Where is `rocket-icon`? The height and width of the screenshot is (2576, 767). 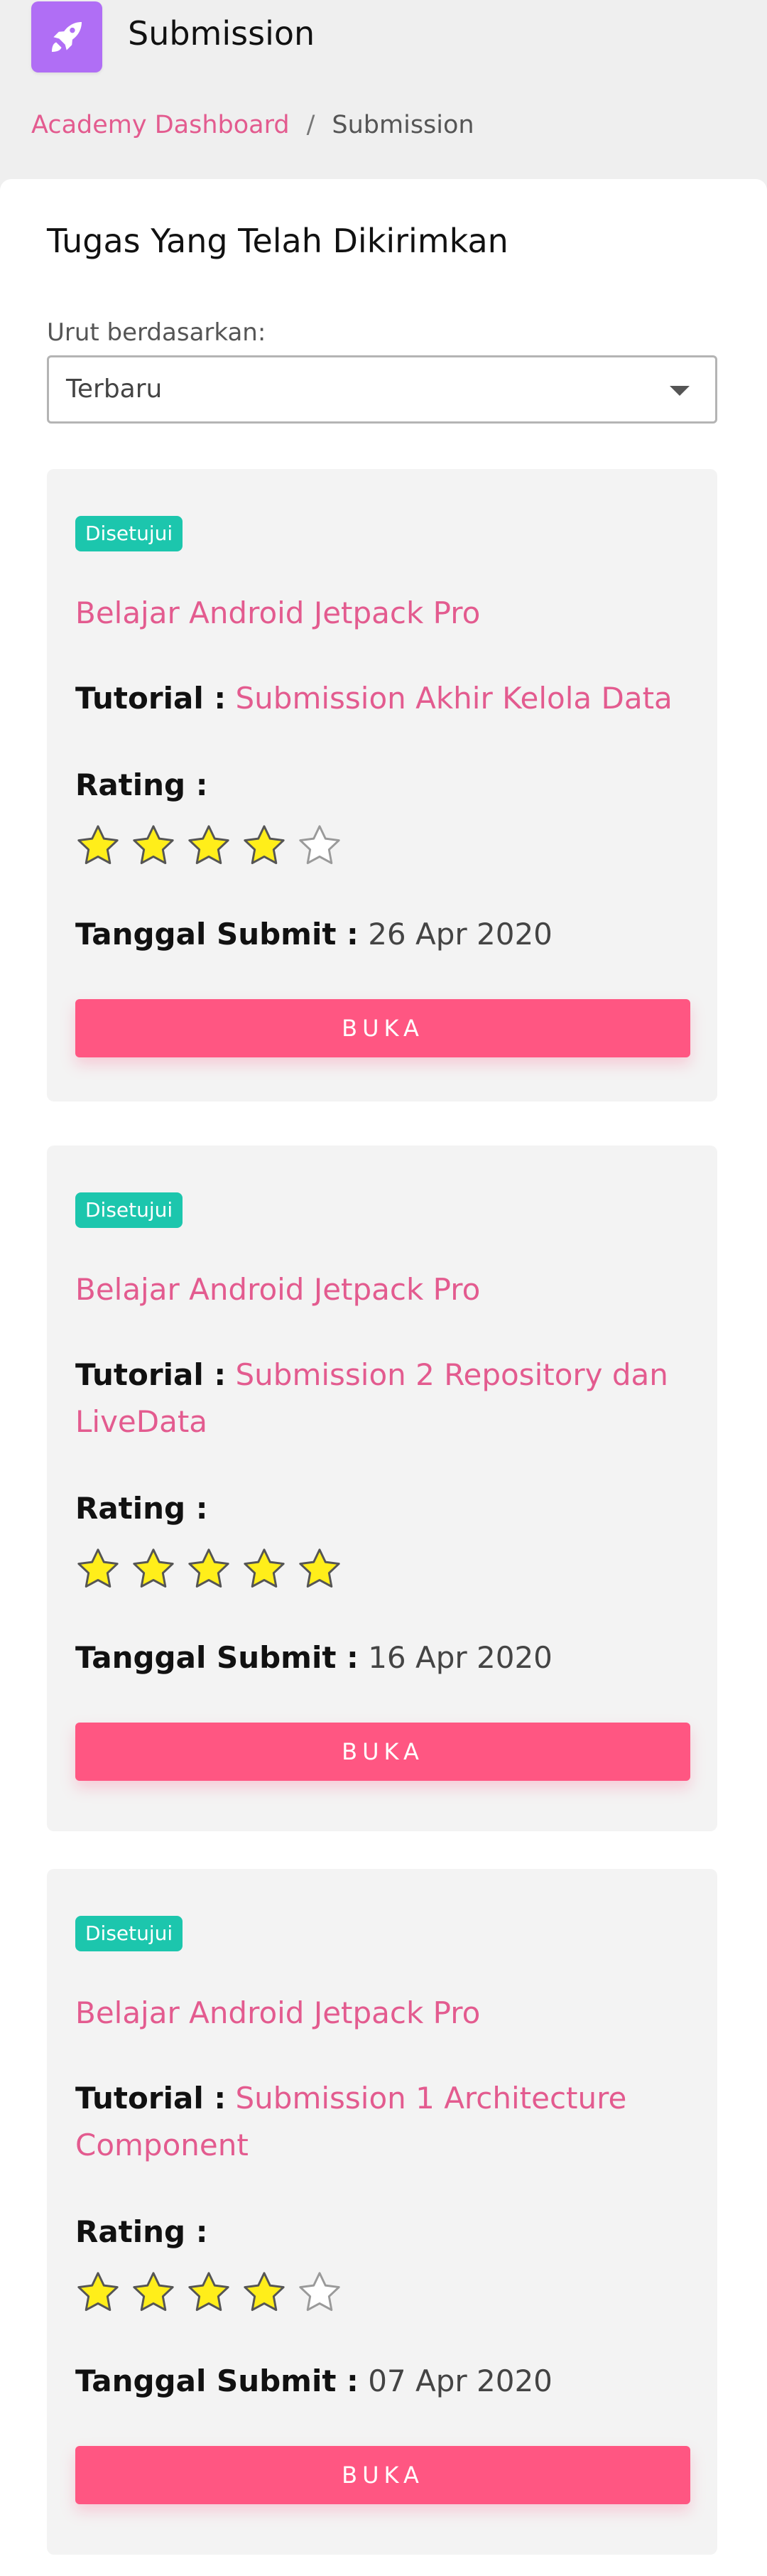 rocket-icon is located at coordinates (66, 37).